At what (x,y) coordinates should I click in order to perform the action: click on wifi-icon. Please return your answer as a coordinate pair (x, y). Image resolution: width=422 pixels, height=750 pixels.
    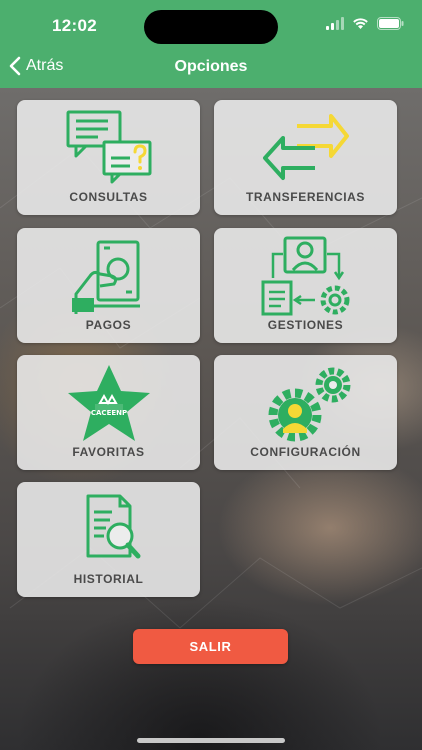
    Looking at the image, I should click on (360, 23).